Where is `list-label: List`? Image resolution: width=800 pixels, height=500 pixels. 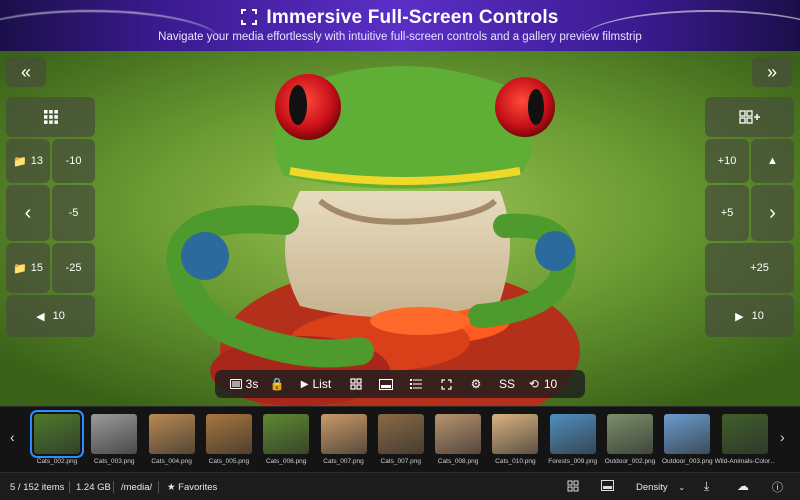
list-label: List is located at coordinates (322, 384).